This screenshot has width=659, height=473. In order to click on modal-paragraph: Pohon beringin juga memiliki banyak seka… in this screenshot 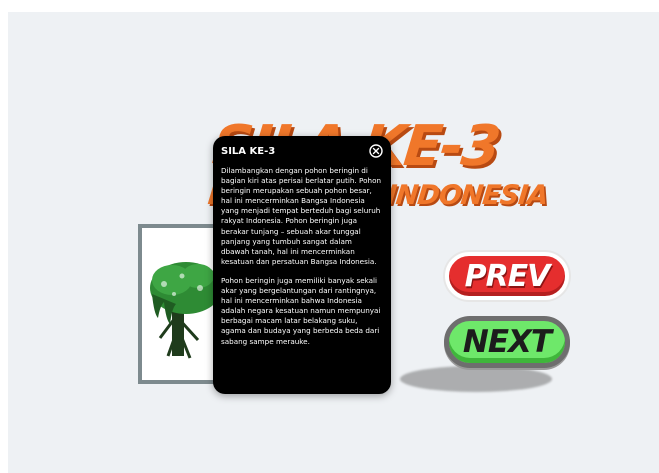, I will do `click(301, 310)`.